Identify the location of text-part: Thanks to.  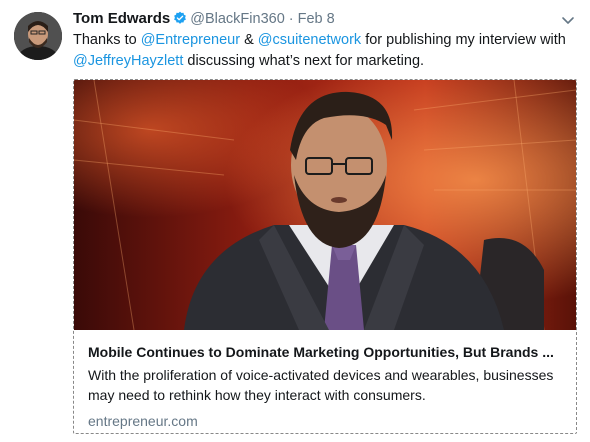
(107, 40).